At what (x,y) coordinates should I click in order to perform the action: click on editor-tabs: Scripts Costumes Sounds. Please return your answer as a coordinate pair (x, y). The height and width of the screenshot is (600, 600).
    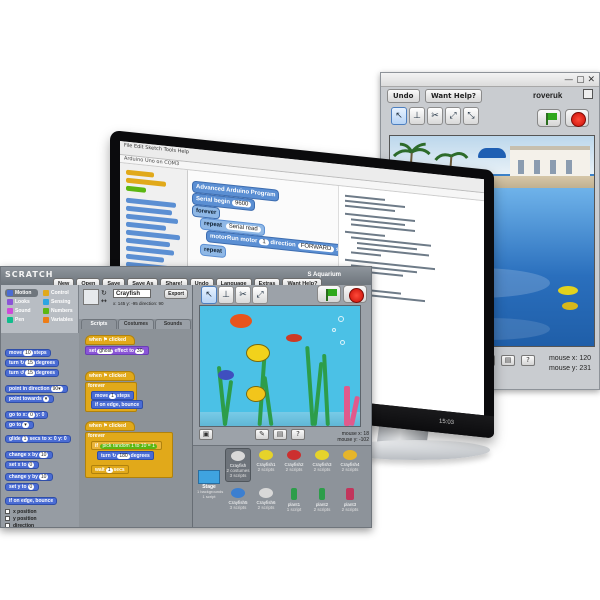
    Looking at the image, I should click on (135, 324).